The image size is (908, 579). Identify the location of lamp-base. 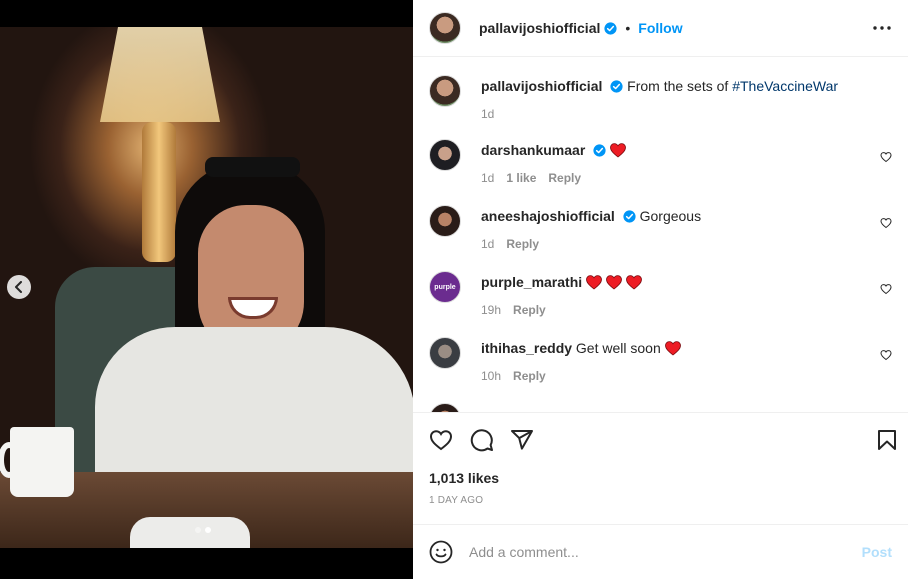
(159, 192).